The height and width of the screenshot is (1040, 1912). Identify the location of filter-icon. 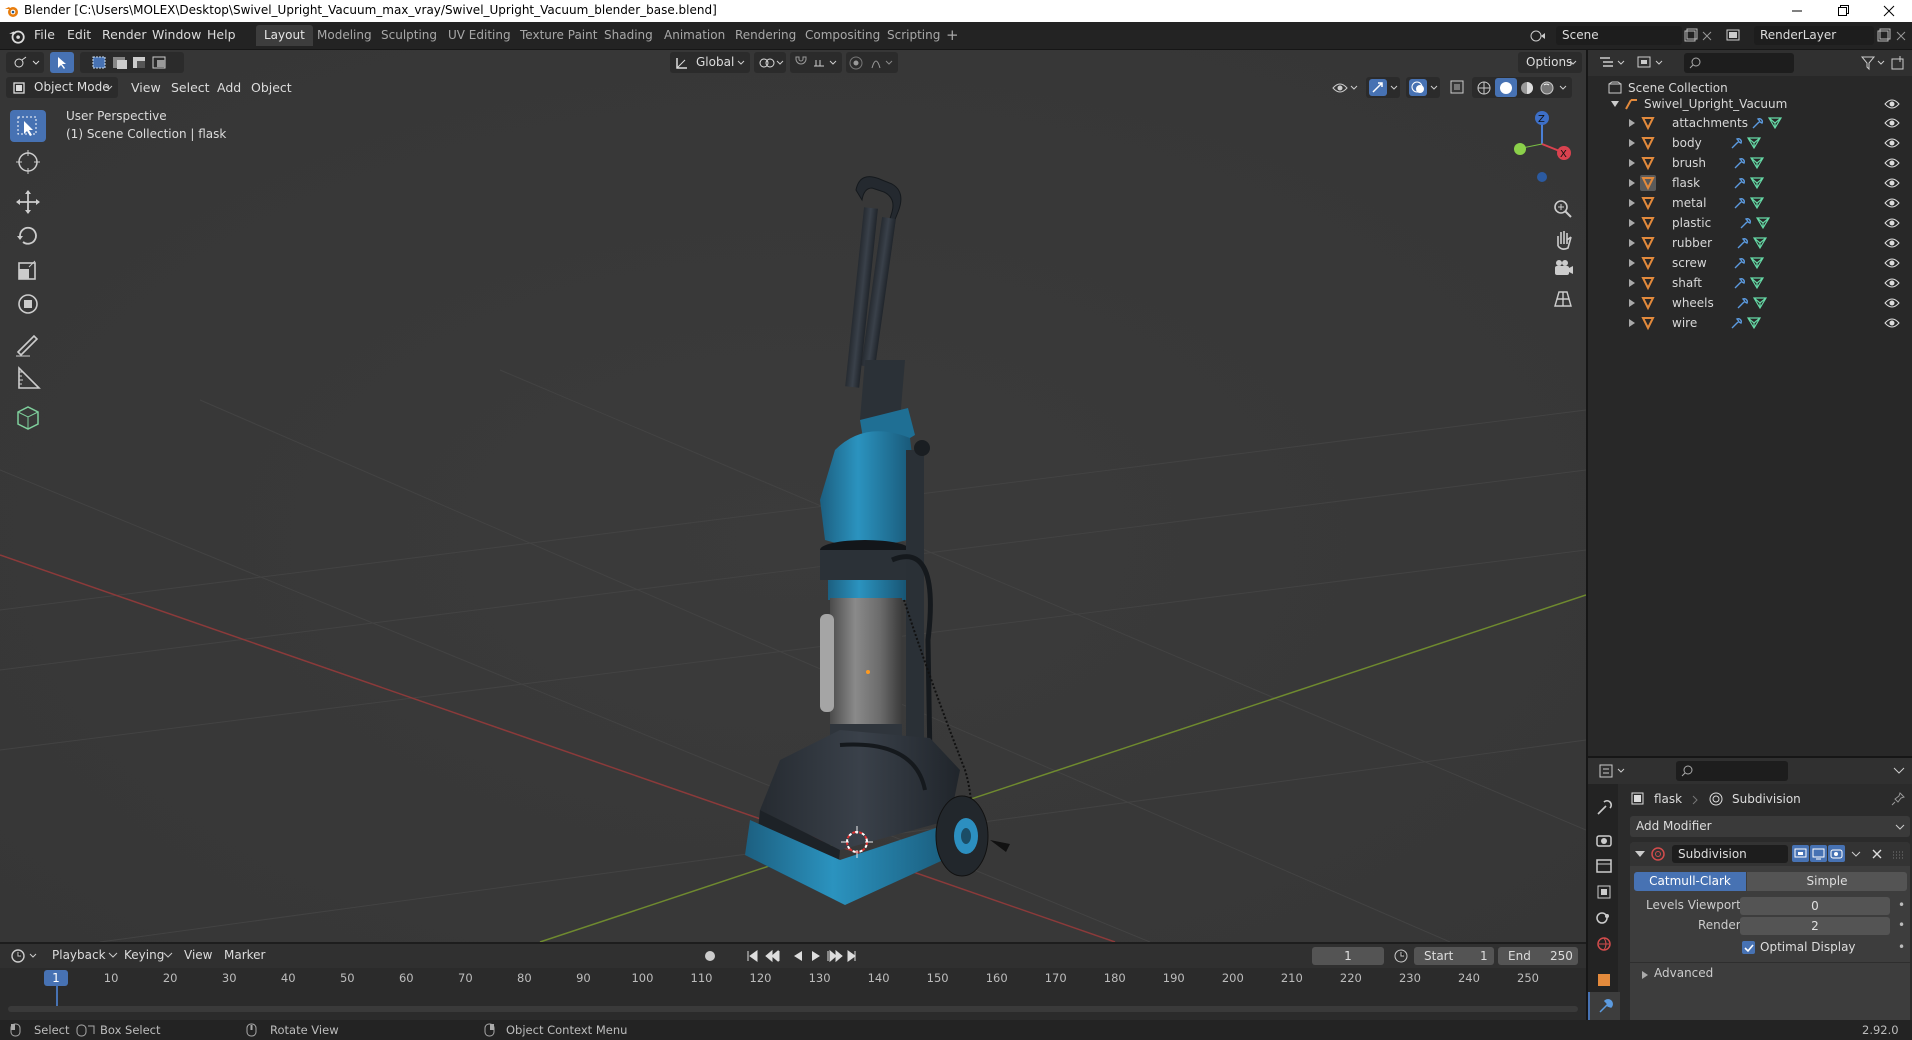
(1875, 63).